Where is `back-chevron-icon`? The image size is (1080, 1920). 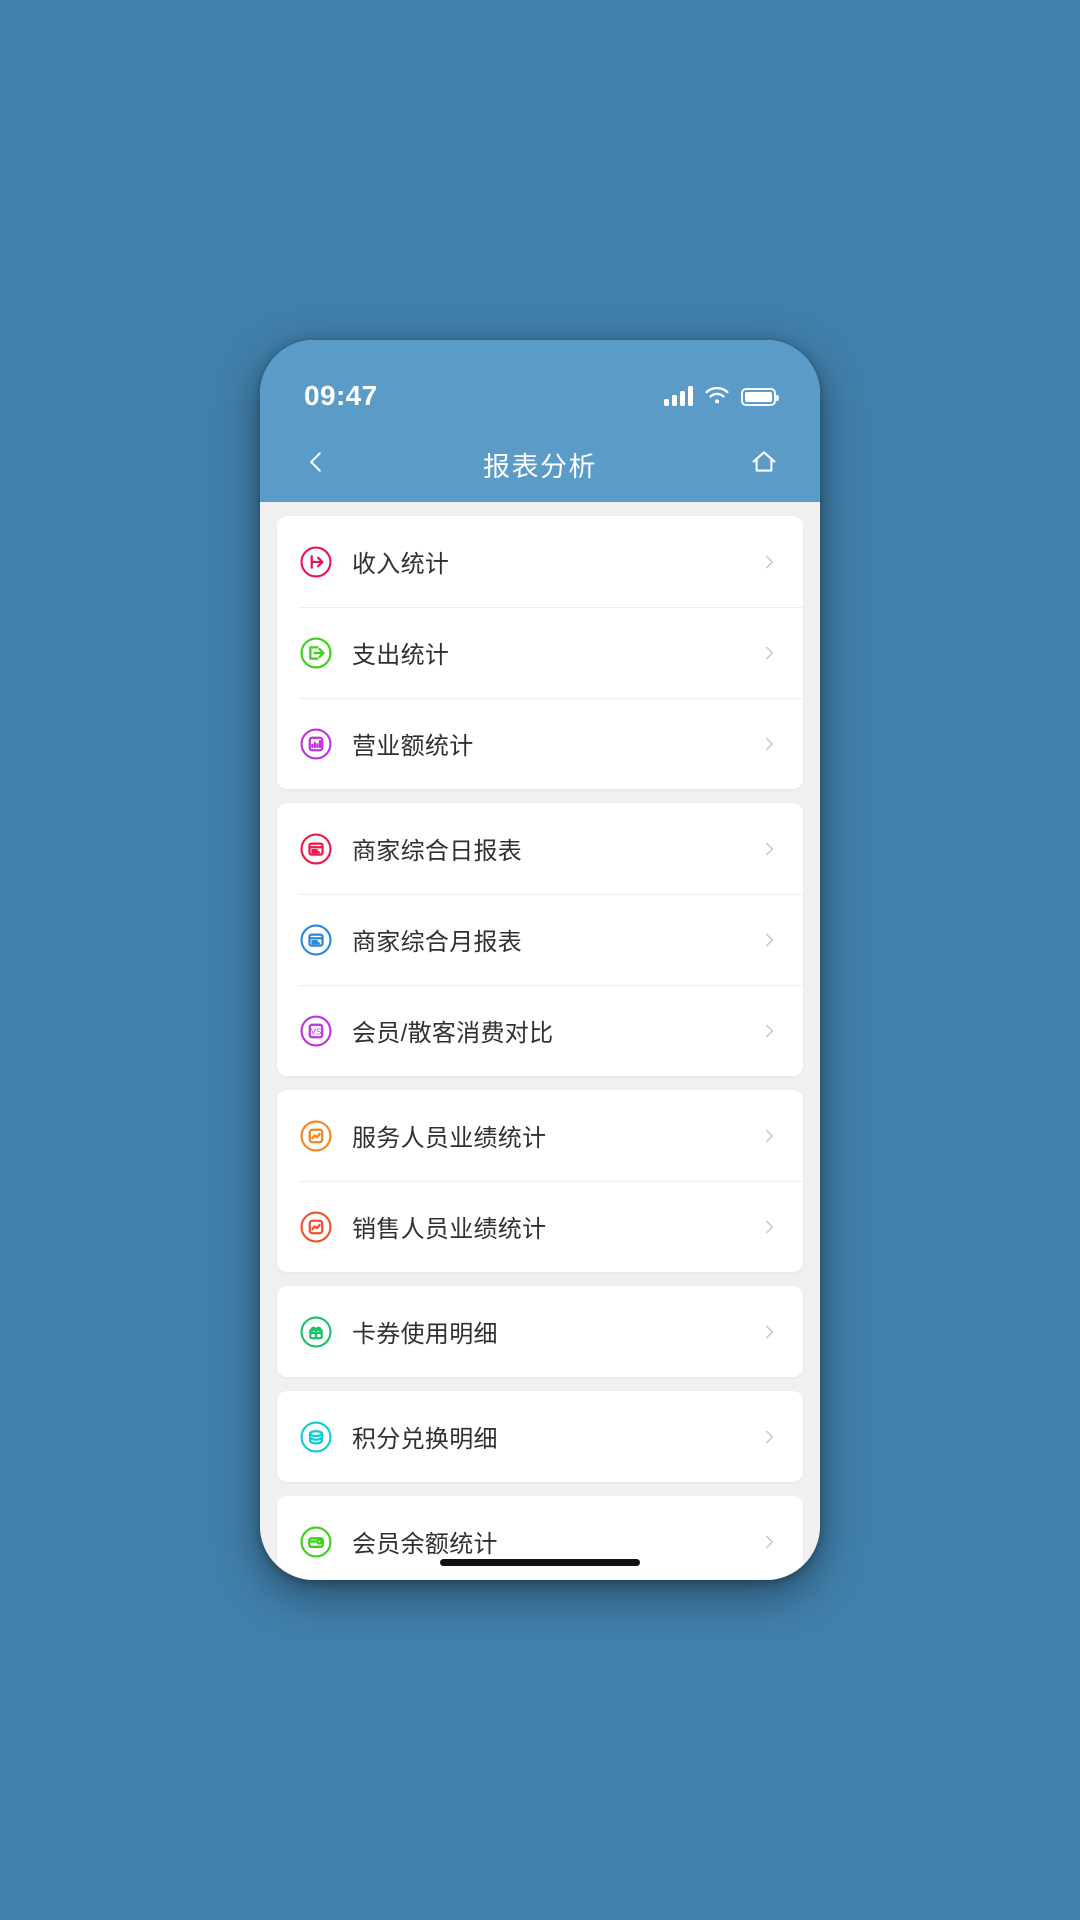
back-chevron-icon is located at coordinates (316, 464).